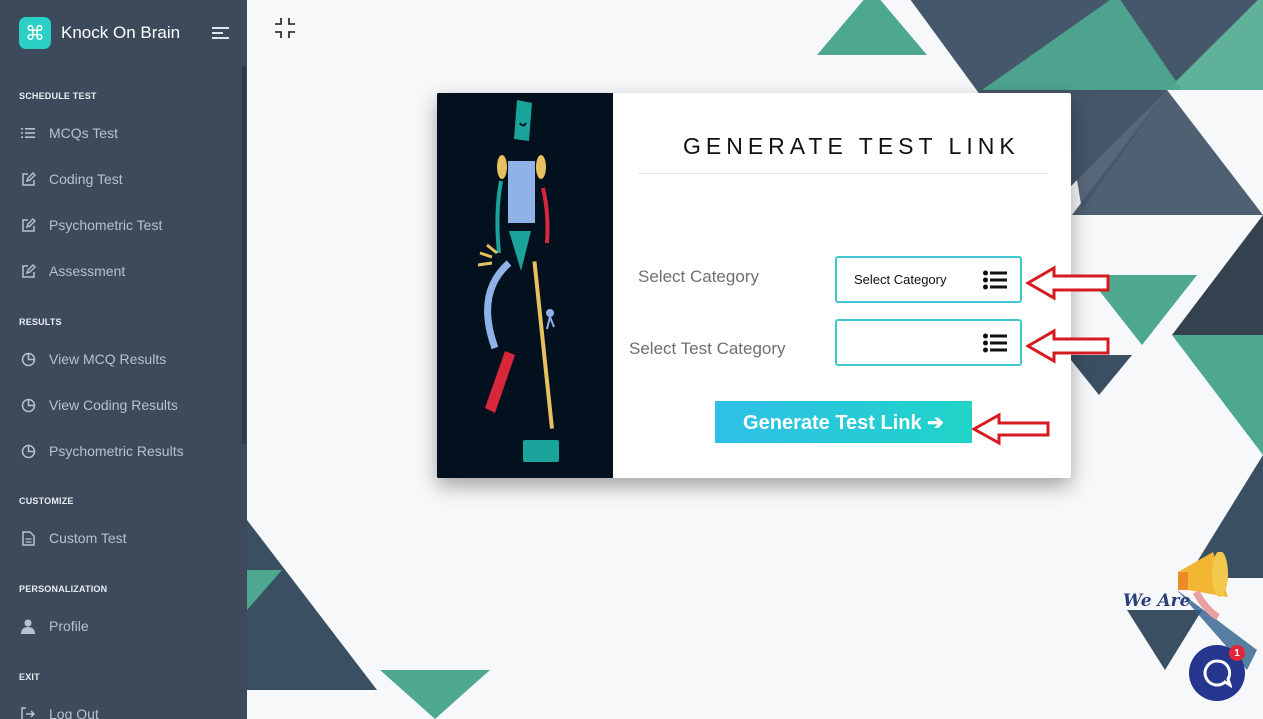  I want to click on sidebar-item-psychometric-test: Psychometric Test, so click(91, 225).